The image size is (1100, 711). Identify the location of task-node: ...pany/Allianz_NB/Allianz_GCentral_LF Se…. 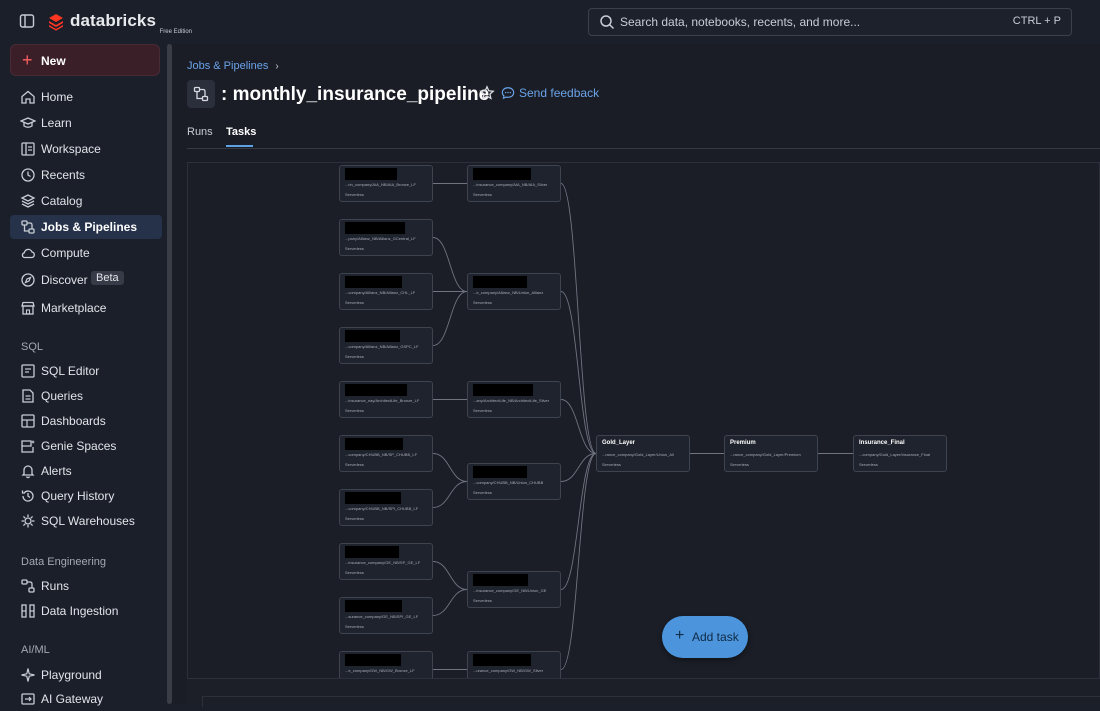
(386, 237).